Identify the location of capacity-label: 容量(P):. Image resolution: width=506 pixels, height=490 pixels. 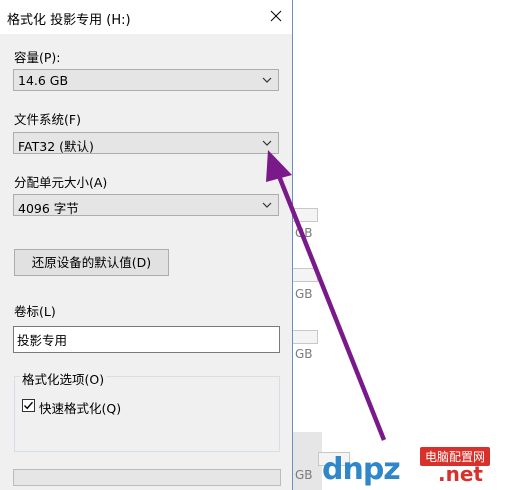
(37, 57).